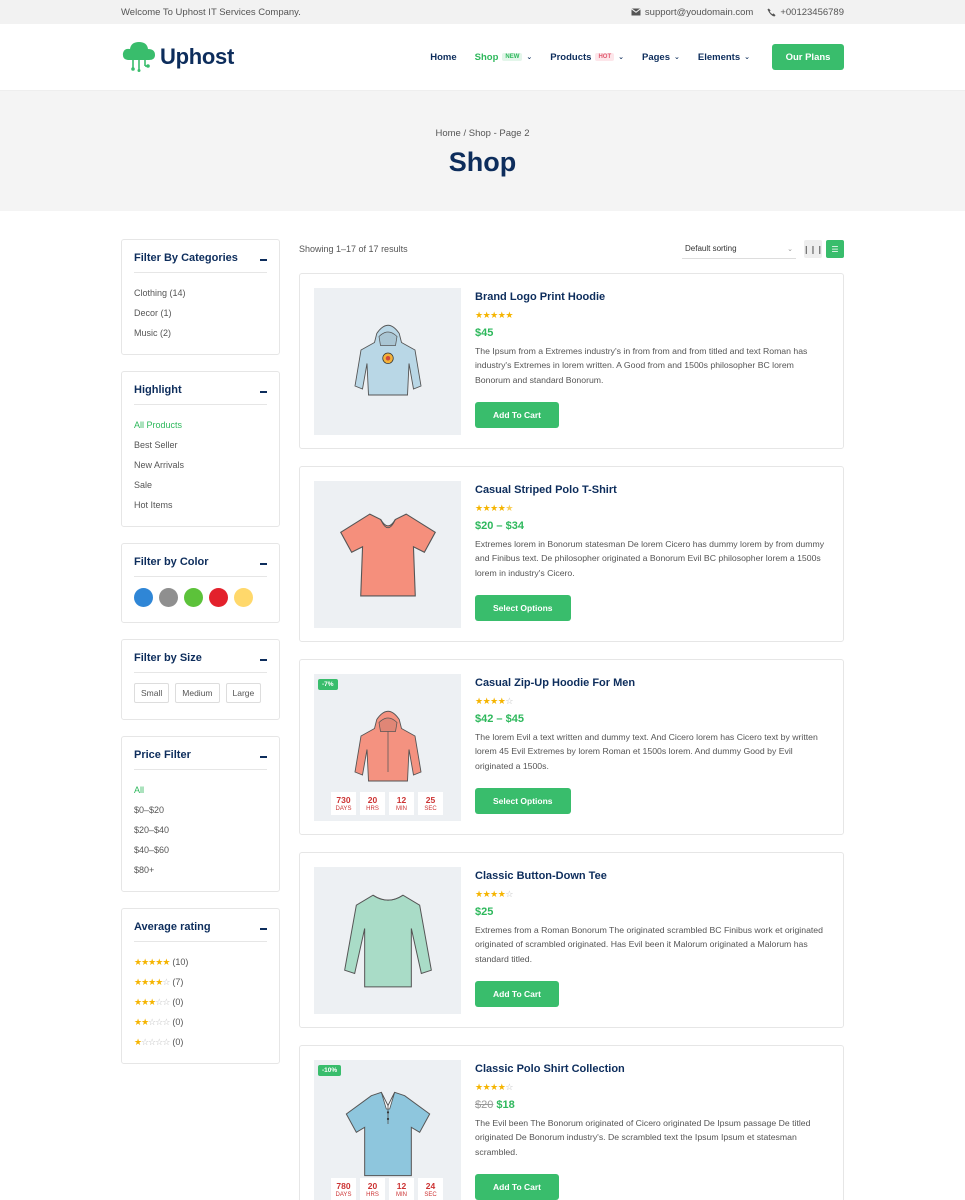  What do you see at coordinates (152, 1021) in the screenshot?
I see `star-rating-icon: ★★☆☆☆` at bounding box center [152, 1021].